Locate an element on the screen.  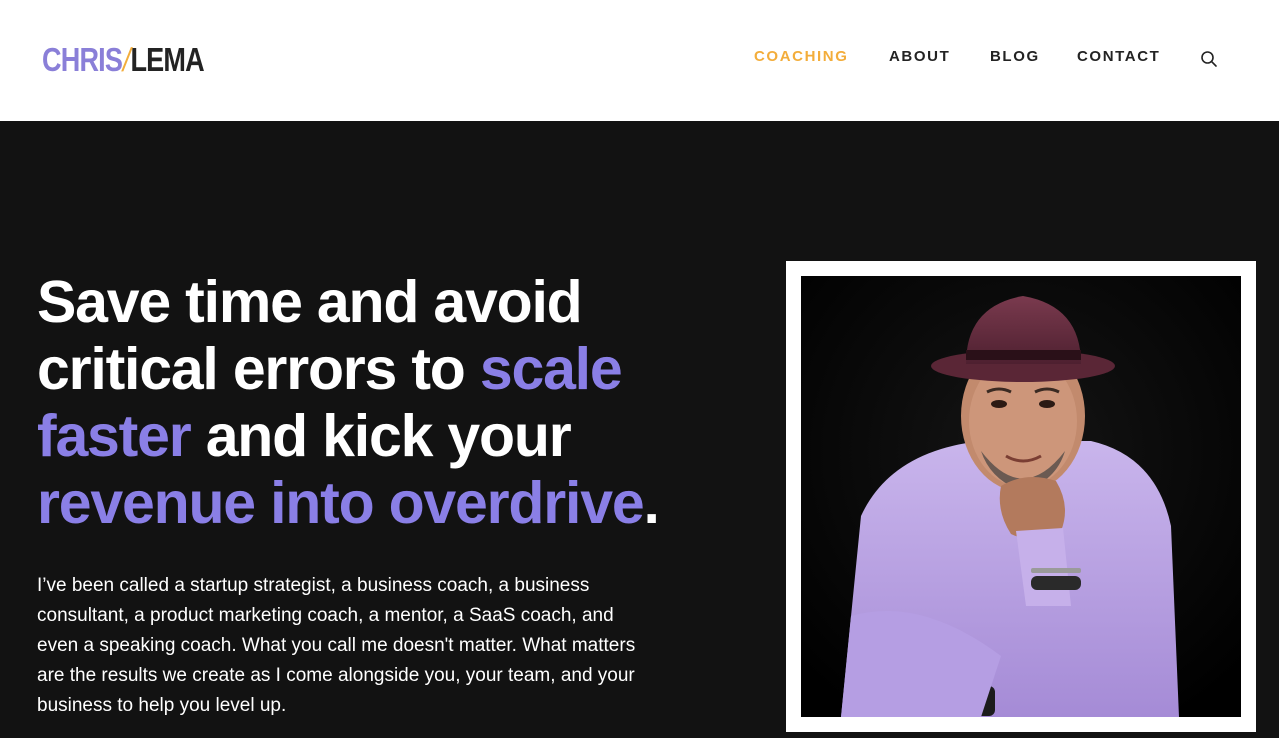
nav-blog: BLOG is located at coordinates (1015, 56).